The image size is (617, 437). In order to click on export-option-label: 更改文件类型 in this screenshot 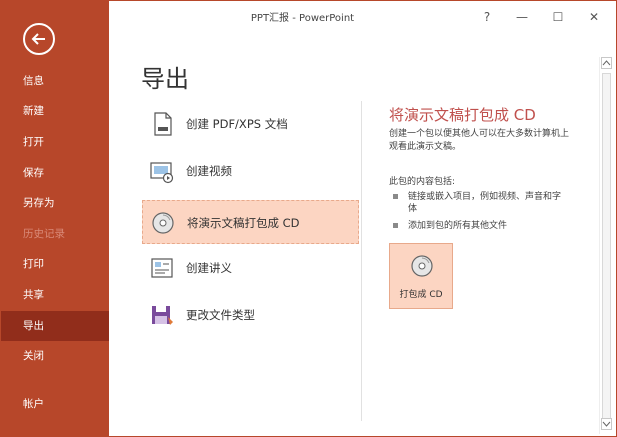, I will do `click(220, 315)`.